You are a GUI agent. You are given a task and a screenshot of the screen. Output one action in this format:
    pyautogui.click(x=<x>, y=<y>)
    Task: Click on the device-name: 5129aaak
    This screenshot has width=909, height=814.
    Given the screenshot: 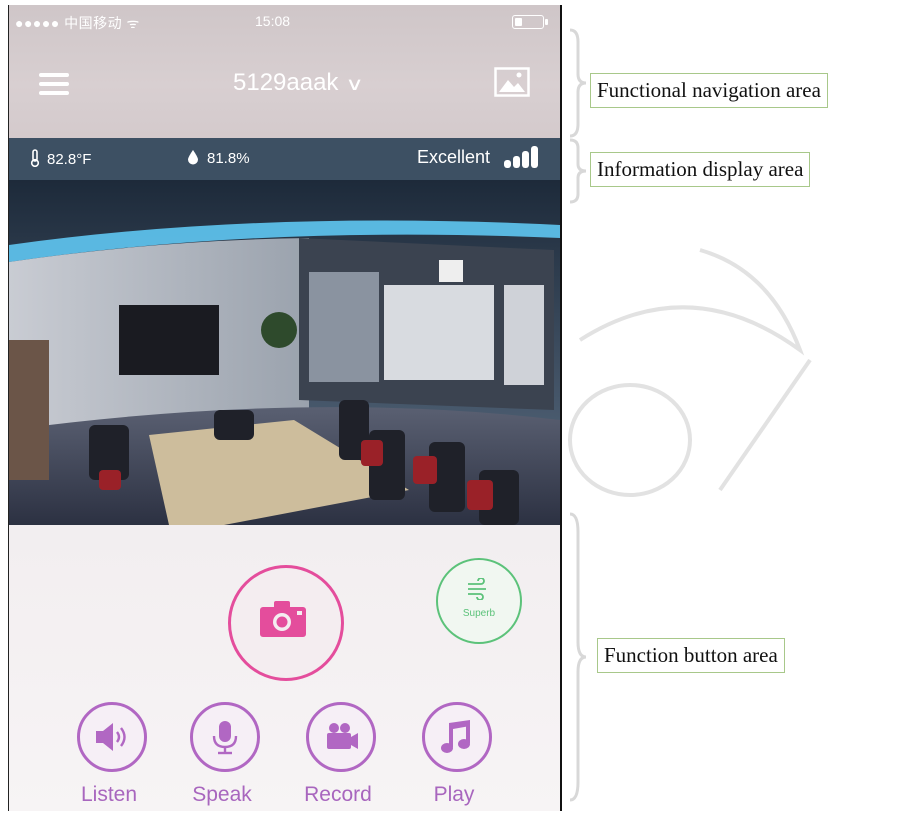 What is the action you would take?
    pyautogui.click(x=286, y=82)
    